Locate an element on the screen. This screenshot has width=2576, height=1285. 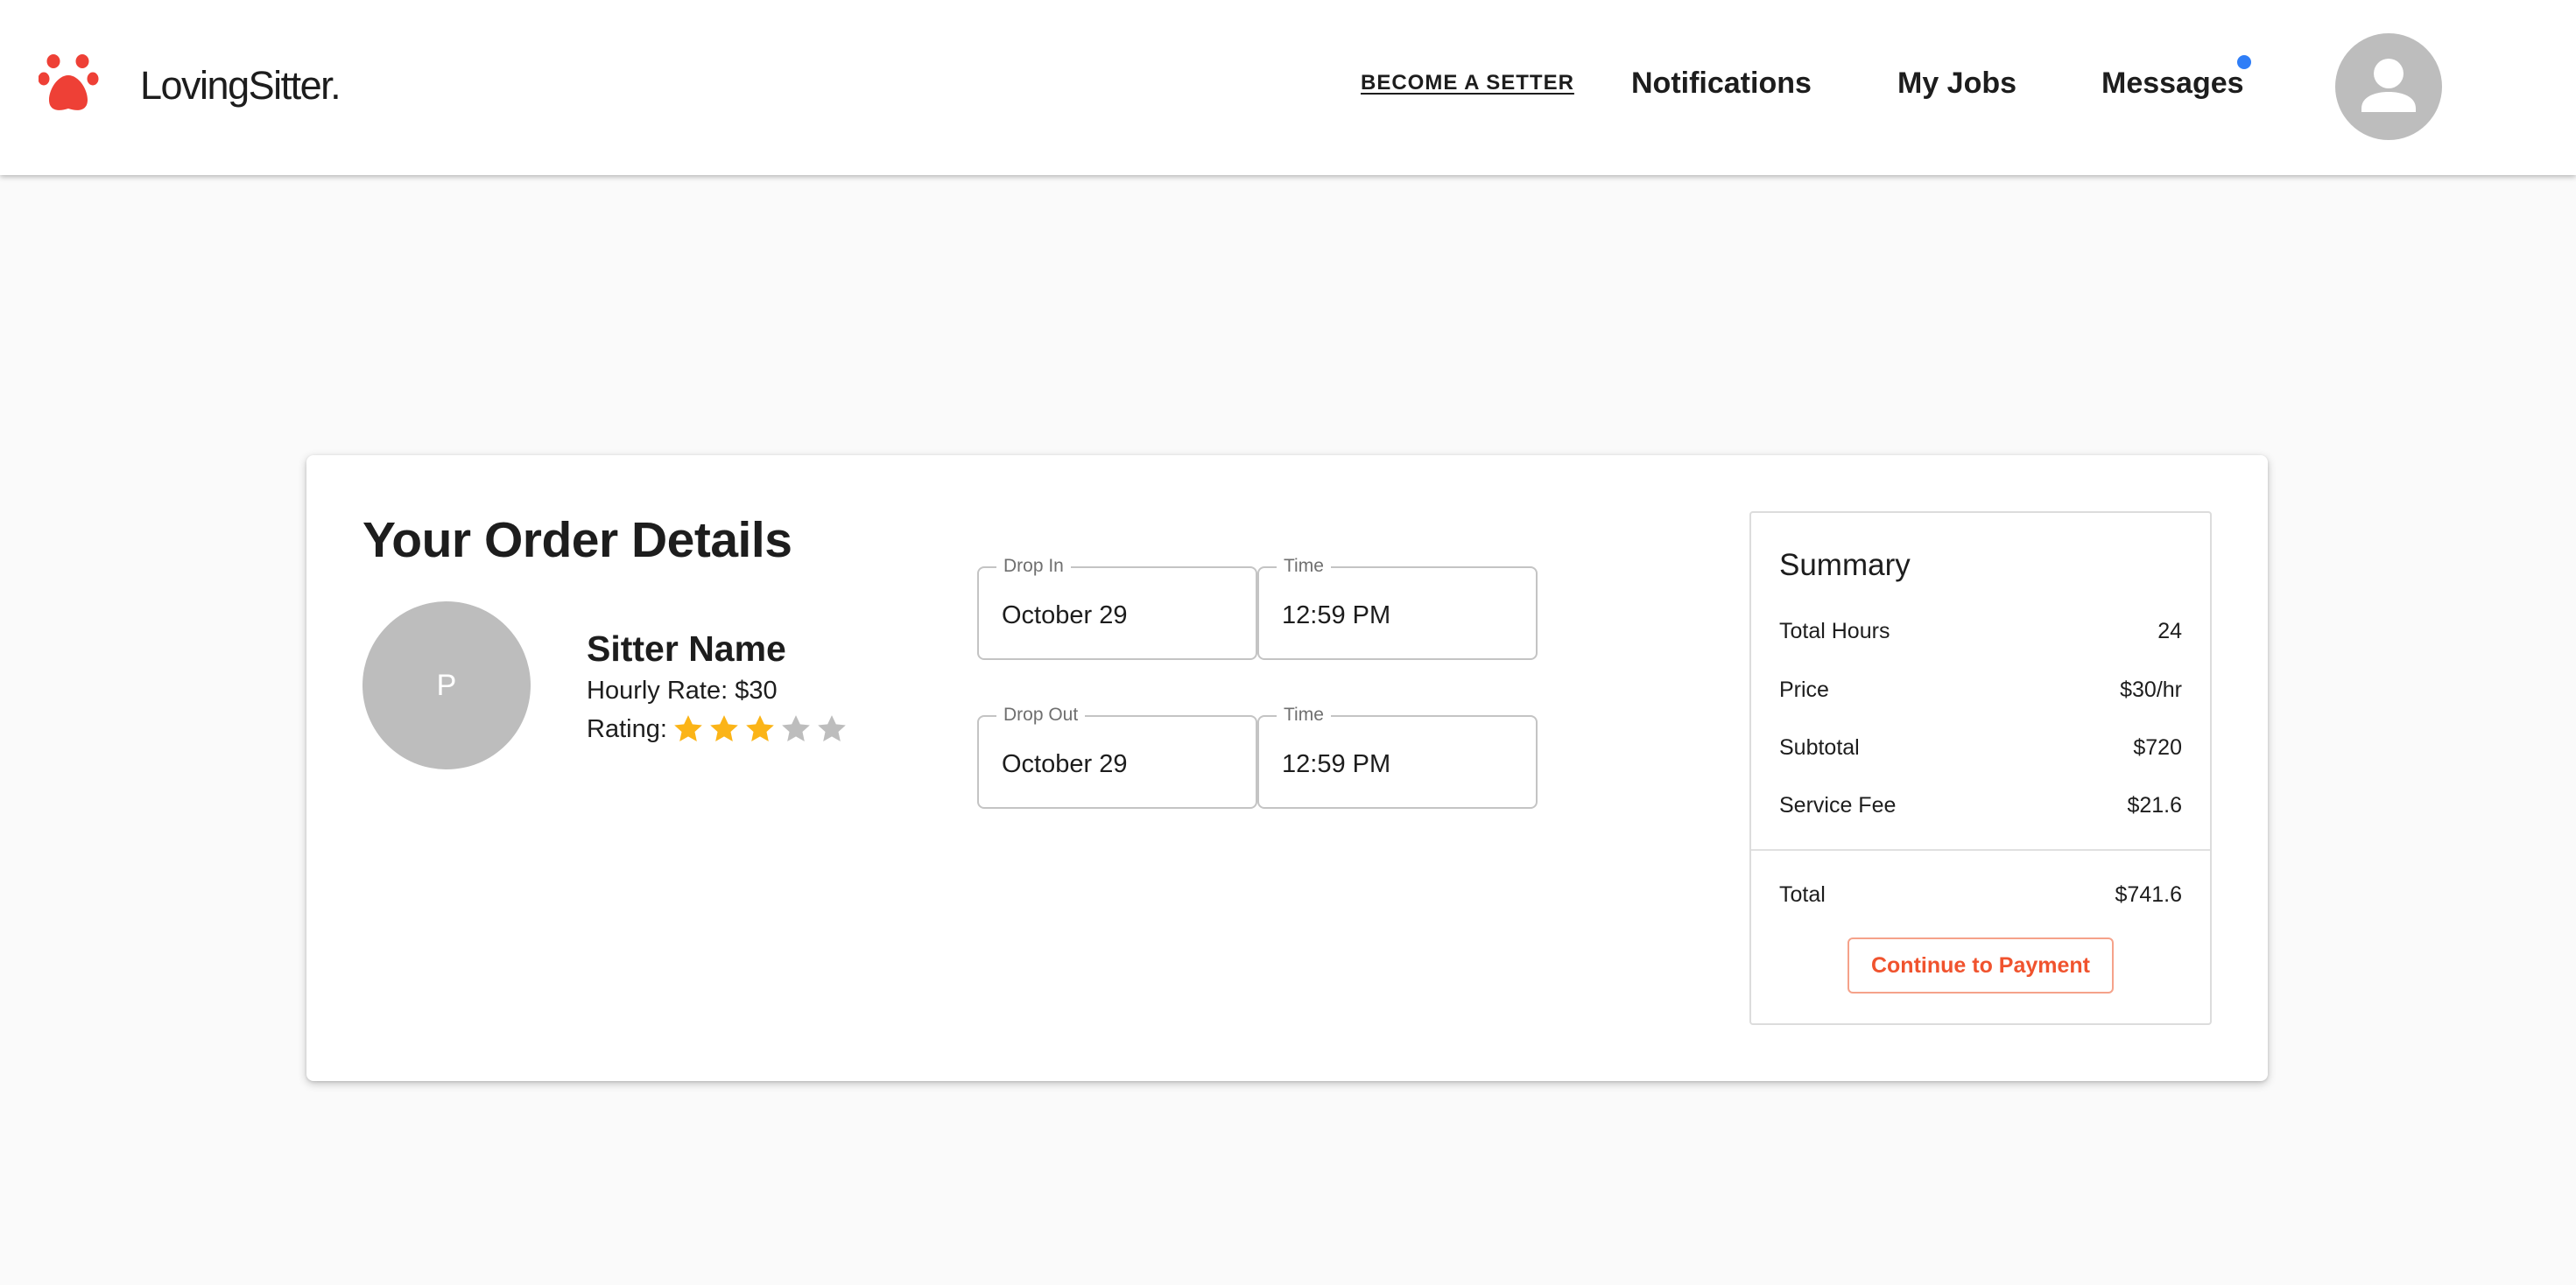
sitter-name: Sitter Name is located at coordinates (686, 648).